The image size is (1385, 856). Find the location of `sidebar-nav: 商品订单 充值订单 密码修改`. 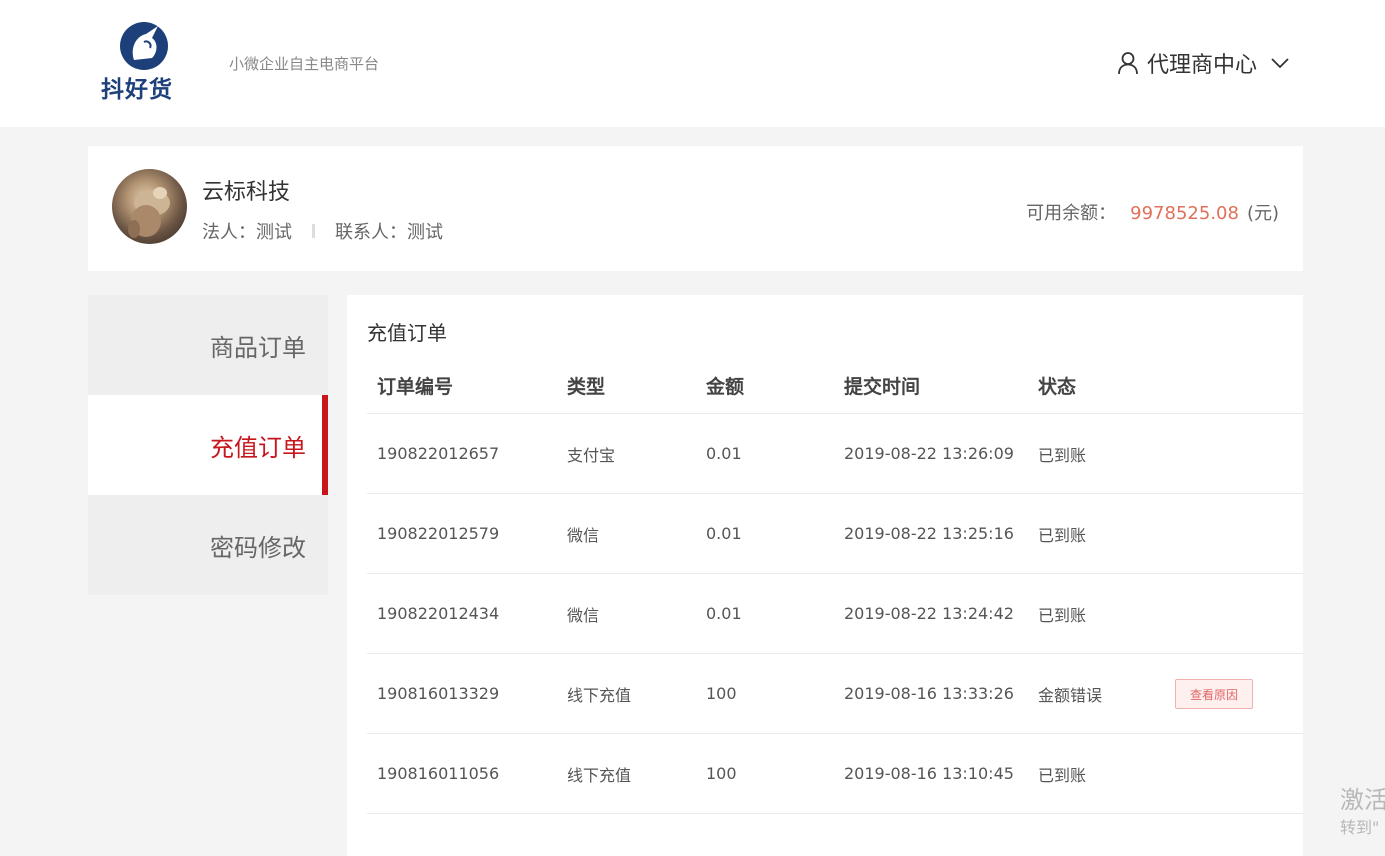

sidebar-nav: 商品订单 充值订单 密码修改 is located at coordinates (208, 445).